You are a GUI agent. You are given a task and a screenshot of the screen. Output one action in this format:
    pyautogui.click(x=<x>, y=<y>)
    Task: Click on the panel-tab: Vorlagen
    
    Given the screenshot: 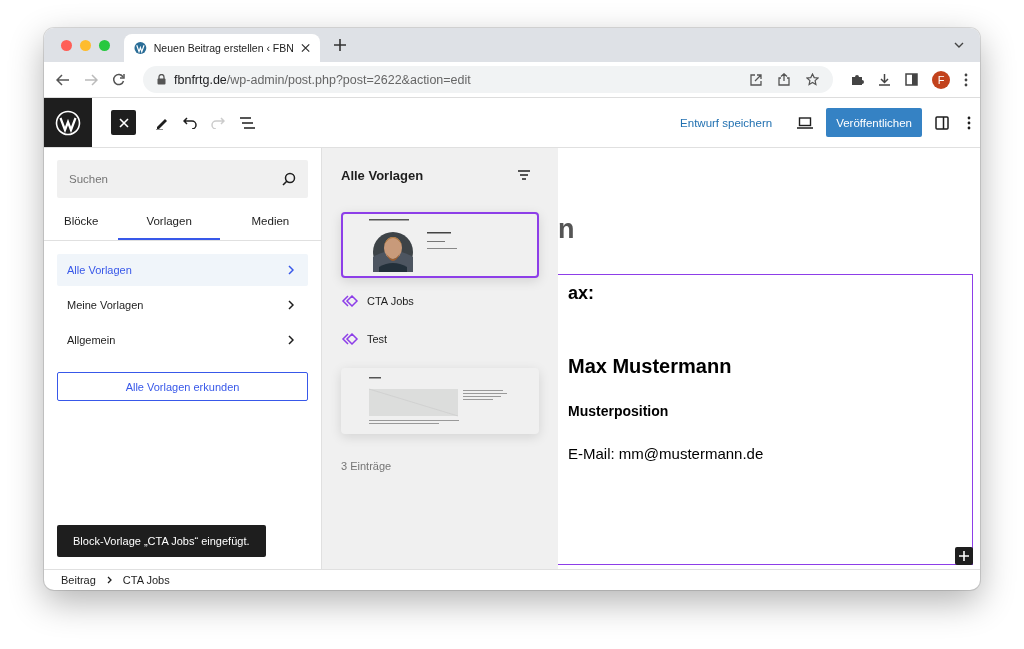 What is the action you would take?
    pyautogui.click(x=169, y=222)
    